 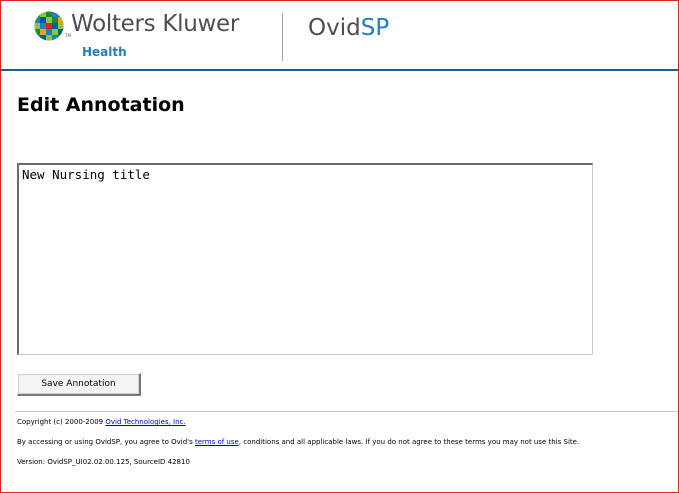 I want to click on product-name-prefix: Ovid, so click(x=334, y=28).